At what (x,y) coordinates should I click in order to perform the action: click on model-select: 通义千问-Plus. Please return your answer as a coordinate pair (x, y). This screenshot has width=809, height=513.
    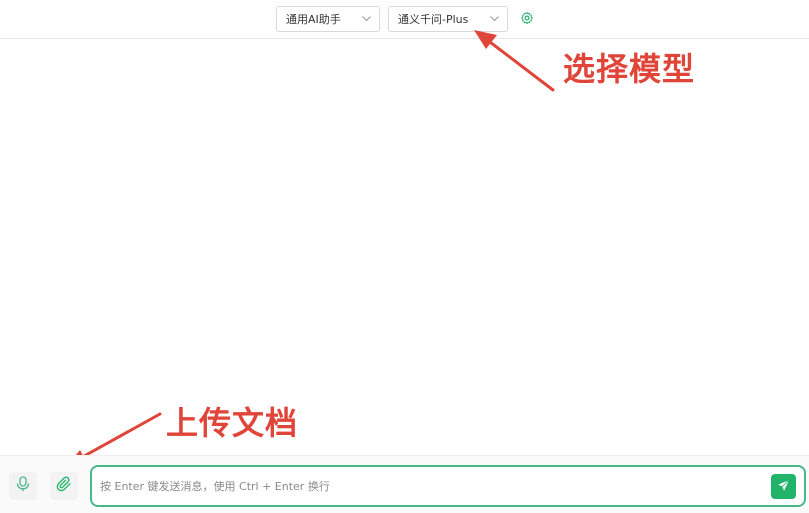
    Looking at the image, I should click on (448, 19).